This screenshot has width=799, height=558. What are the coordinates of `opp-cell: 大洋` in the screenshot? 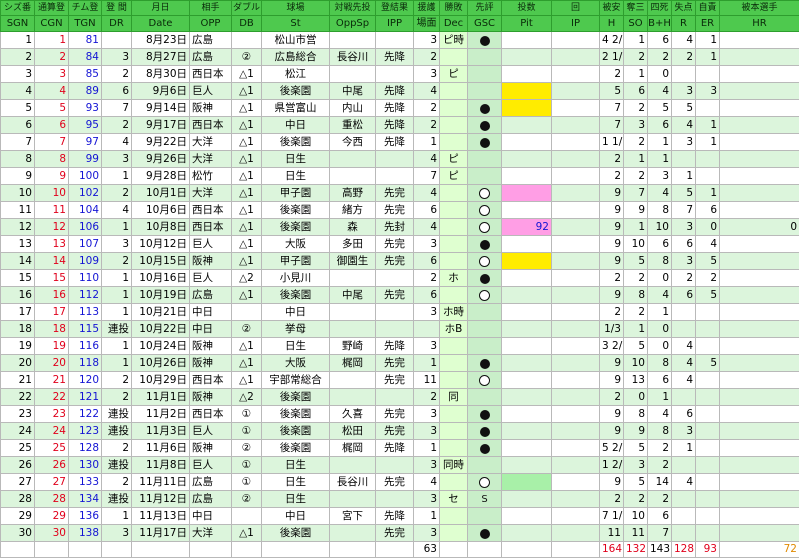 It's located at (211, 533).